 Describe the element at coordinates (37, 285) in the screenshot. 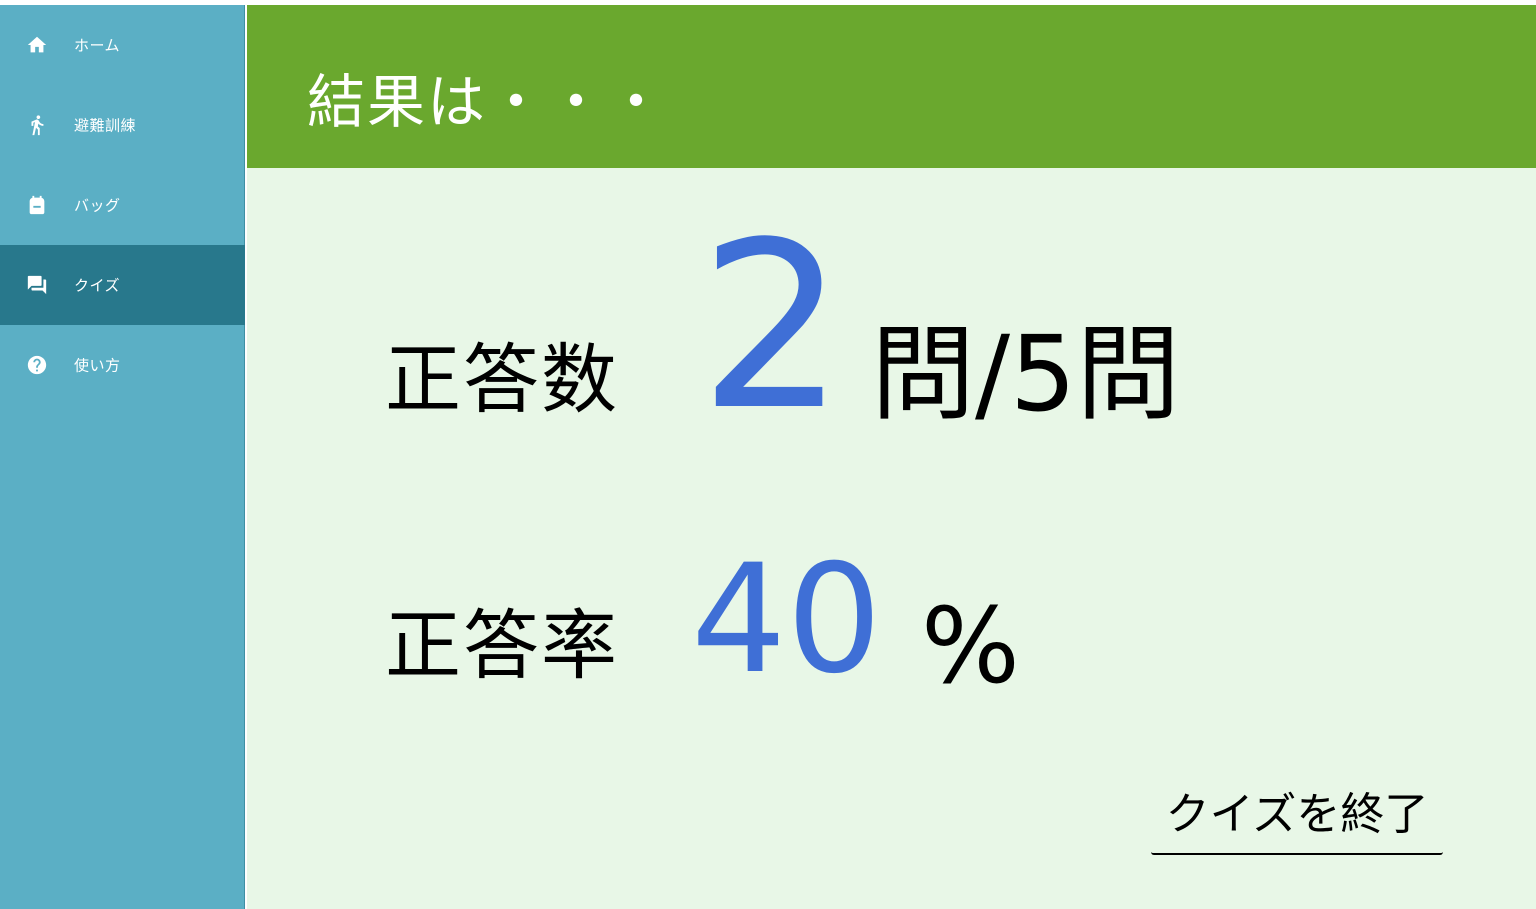

I see `chat-bubbles-icon` at that location.